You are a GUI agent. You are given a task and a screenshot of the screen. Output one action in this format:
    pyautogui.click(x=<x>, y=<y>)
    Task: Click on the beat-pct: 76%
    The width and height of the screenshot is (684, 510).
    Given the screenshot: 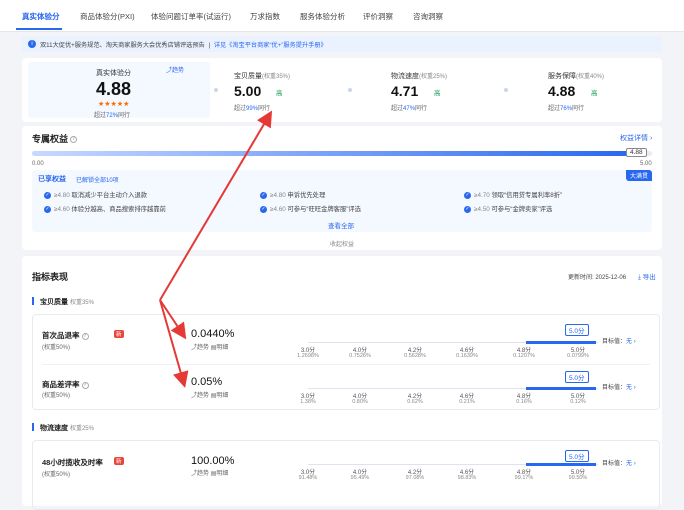 What is the action you would take?
    pyautogui.click(x=566, y=109)
    